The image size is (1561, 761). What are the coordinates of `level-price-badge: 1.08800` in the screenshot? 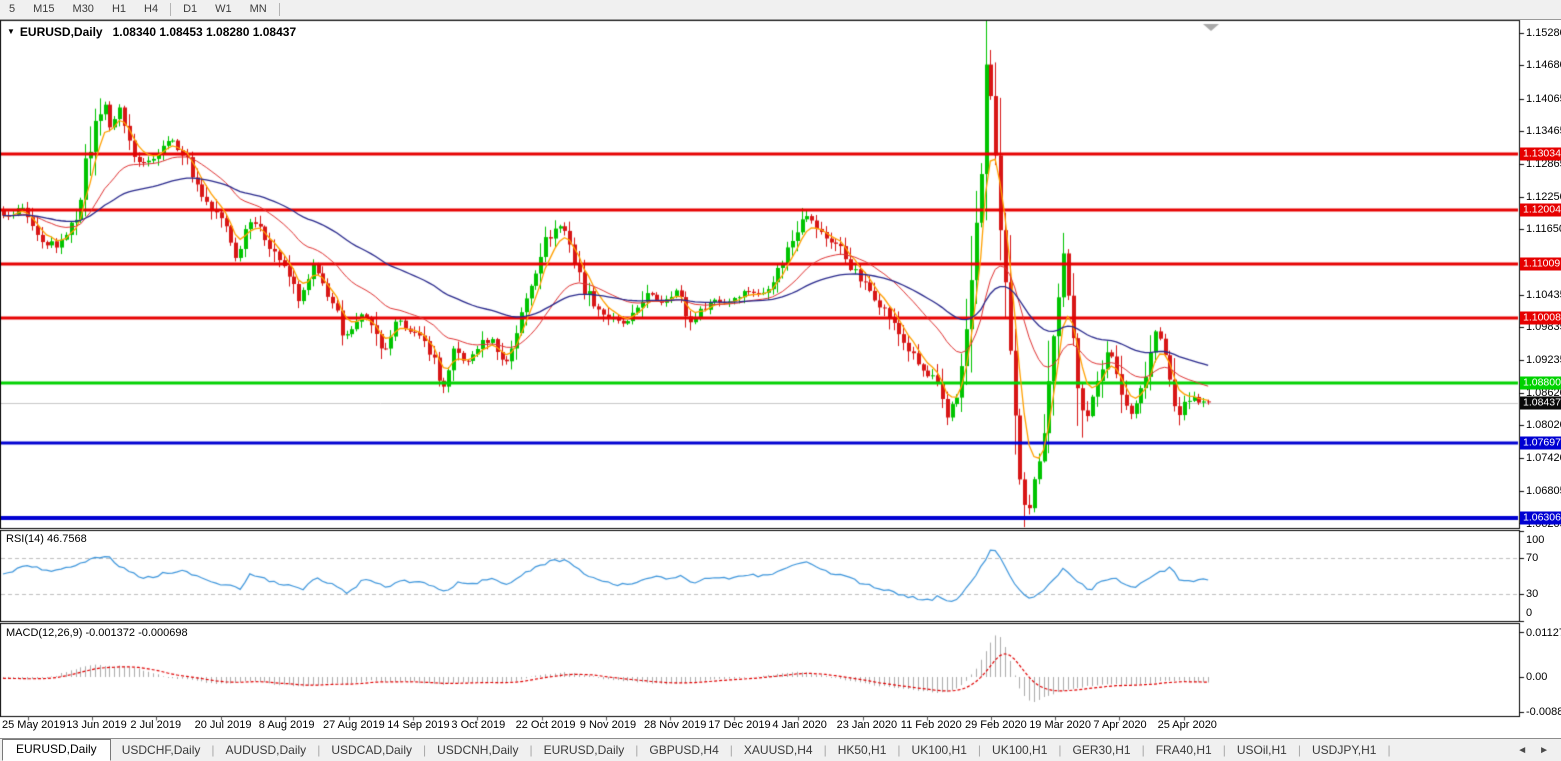 It's located at (1540, 383).